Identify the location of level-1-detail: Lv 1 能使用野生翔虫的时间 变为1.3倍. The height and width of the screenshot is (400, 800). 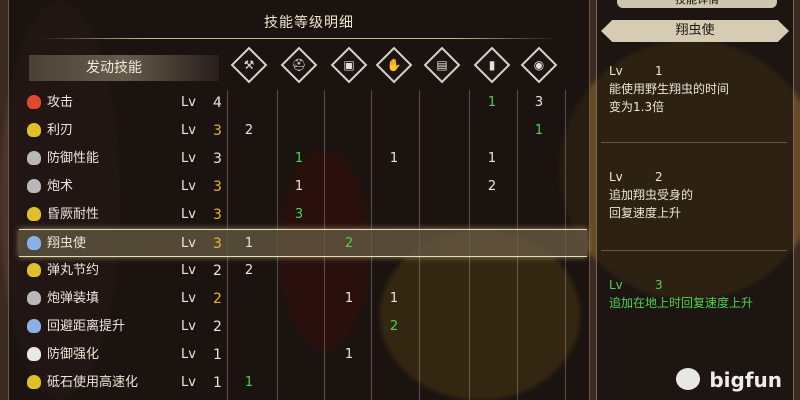
(698, 89).